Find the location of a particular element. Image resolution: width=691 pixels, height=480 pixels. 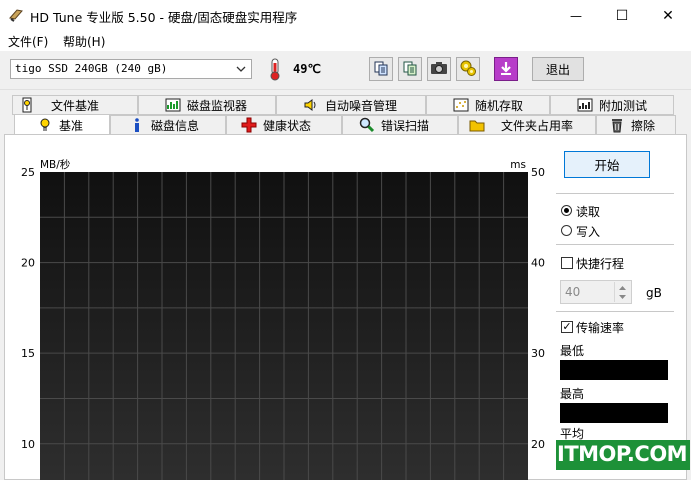

window-title: HD Tune 专业版 5.50 - 硬盘/固态硬盘实用程序 is located at coordinates (164, 17).